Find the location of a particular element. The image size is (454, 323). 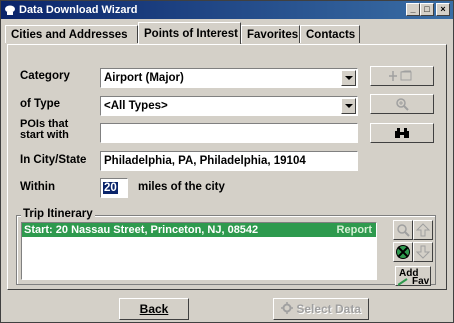

add-fav-line2: Fav is located at coordinates (421, 281).